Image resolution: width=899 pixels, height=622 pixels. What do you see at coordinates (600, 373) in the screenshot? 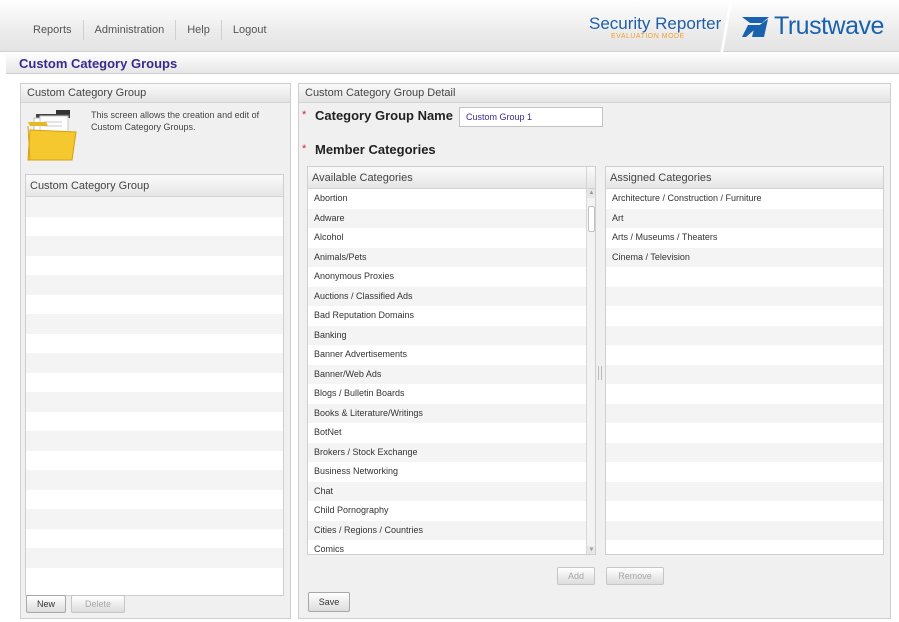
I see `list-splitter-handle` at bounding box center [600, 373].